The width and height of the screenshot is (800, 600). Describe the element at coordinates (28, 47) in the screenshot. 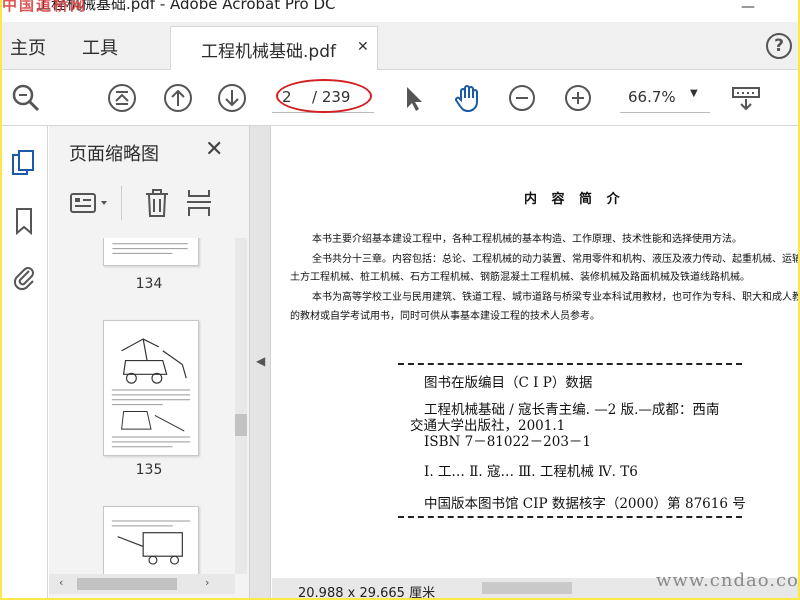

I see `tab-home: 主页` at that location.